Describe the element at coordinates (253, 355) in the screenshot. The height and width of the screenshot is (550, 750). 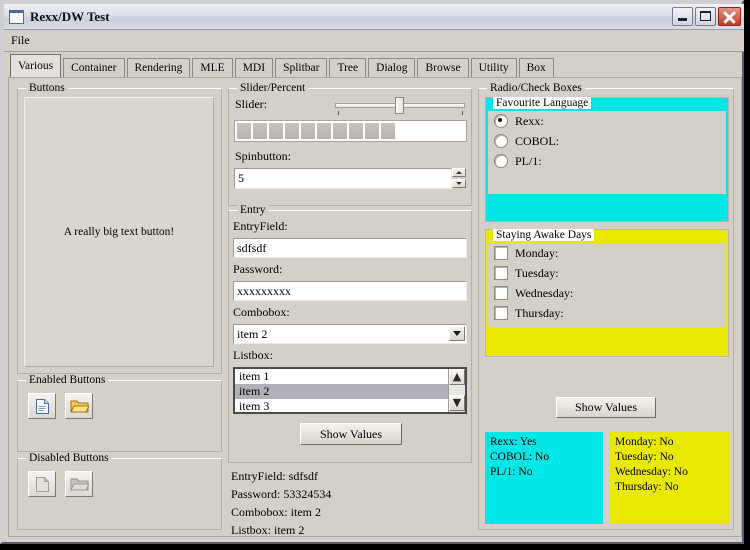
I see `listbox-label: Listbox:` at that location.